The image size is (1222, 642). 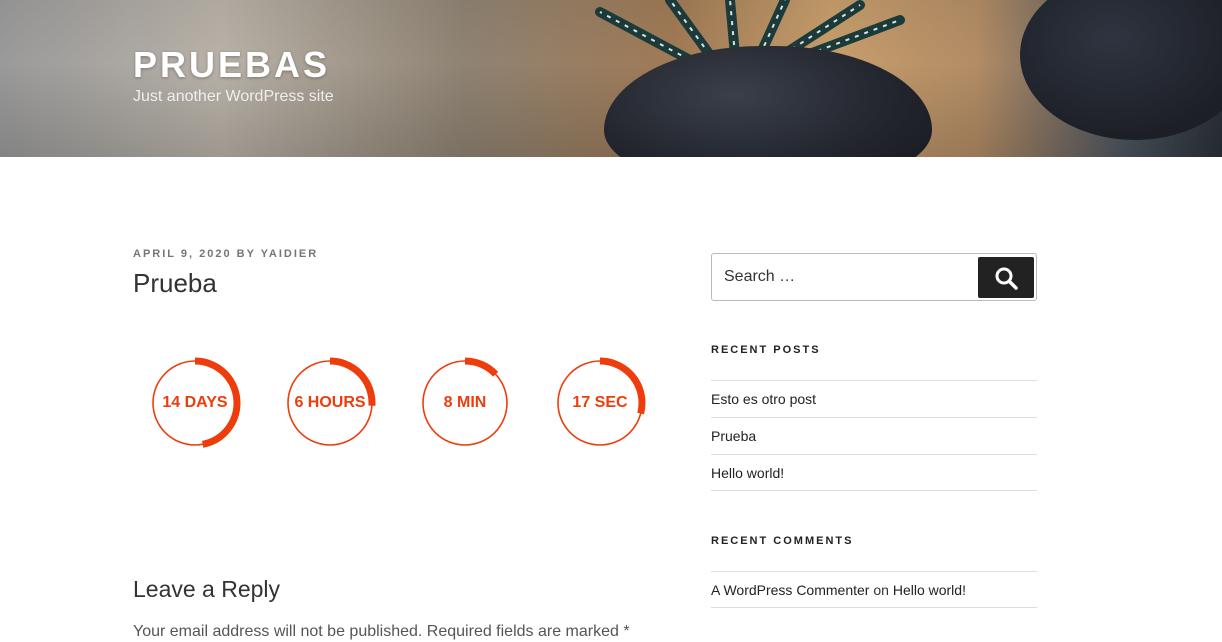 I want to click on recent-post-link: Esto es otro post, so click(x=763, y=399).